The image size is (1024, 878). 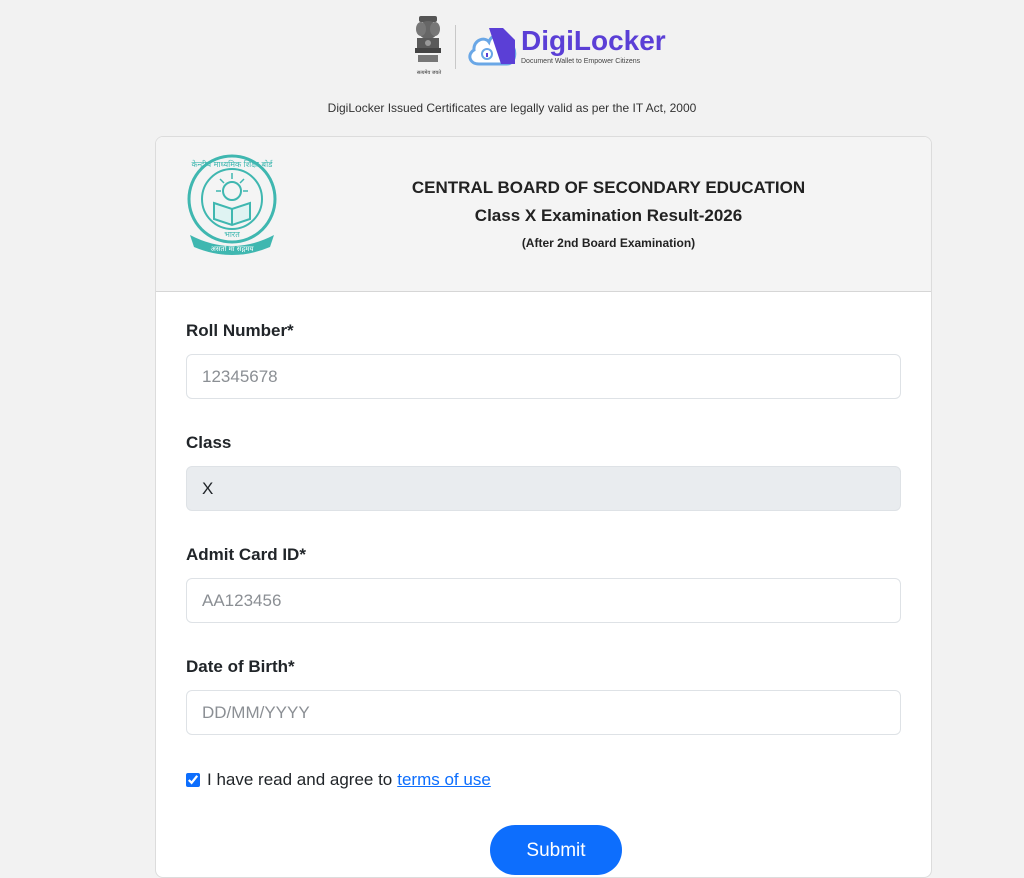 What do you see at coordinates (608, 243) in the screenshot?
I see `exam-subtitle: (After 2nd Board Examination)` at bounding box center [608, 243].